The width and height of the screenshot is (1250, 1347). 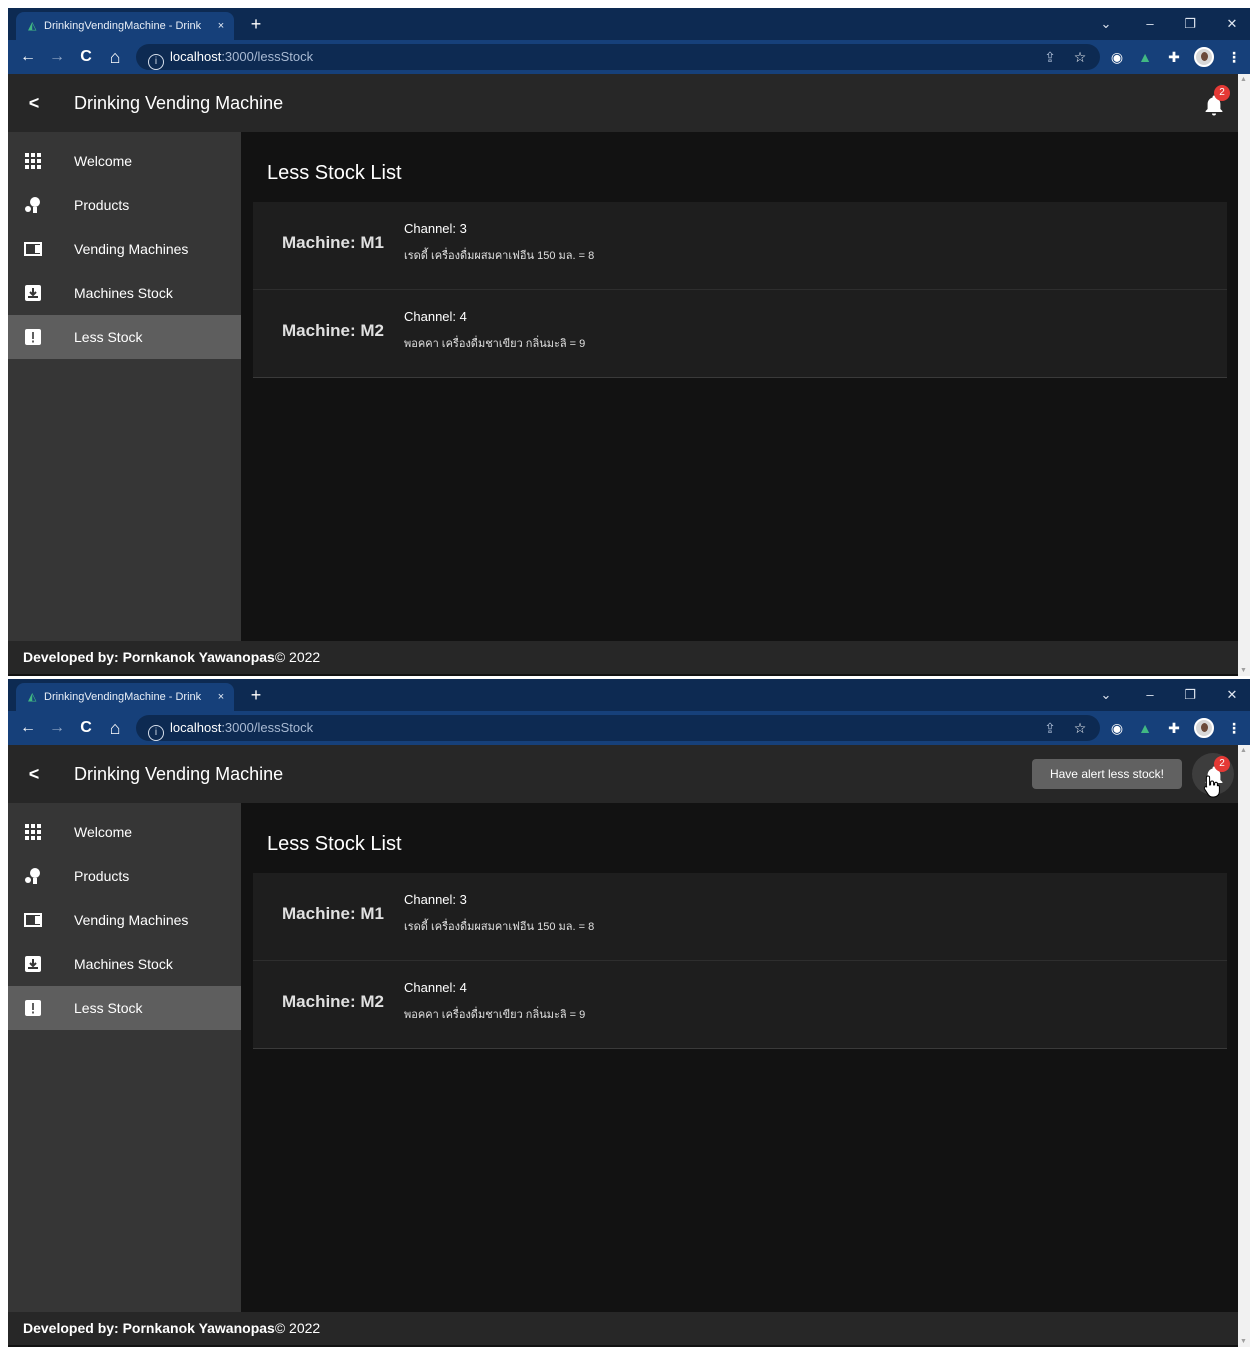 I want to click on sidebar-item-label: Machines Stock, so click(x=123, y=293).